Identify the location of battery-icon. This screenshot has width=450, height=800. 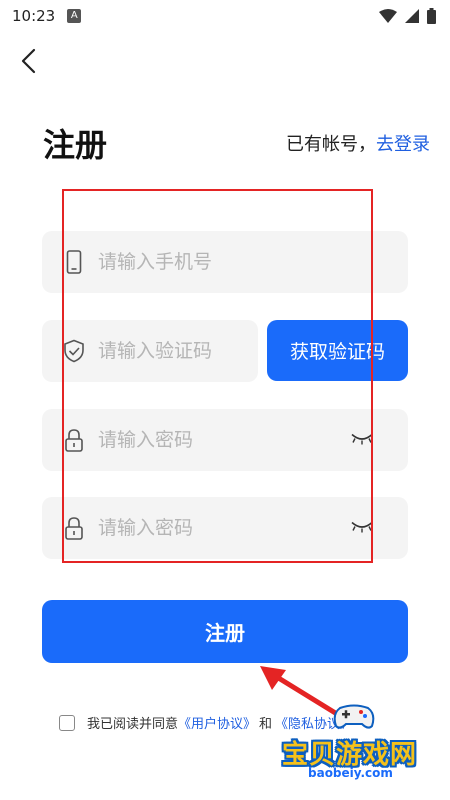
(431, 16).